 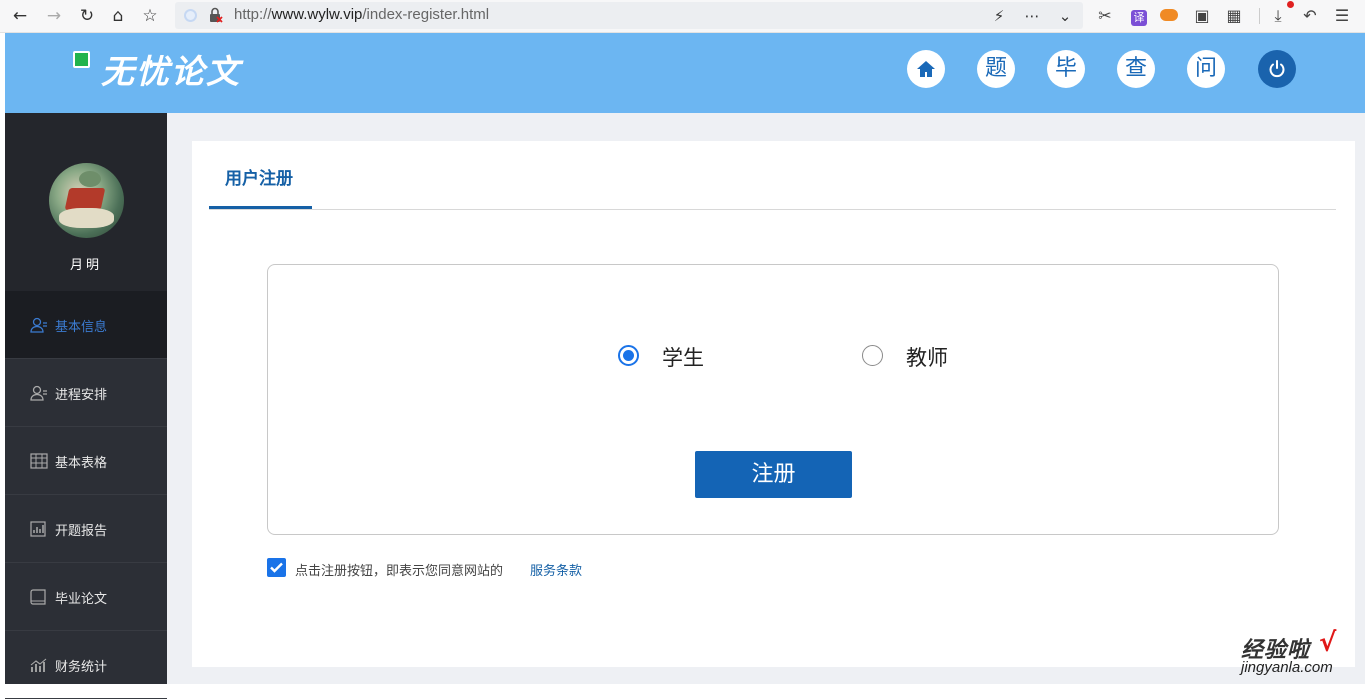 I want to click on tab-user-register: 用户注册, so click(x=259, y=176).